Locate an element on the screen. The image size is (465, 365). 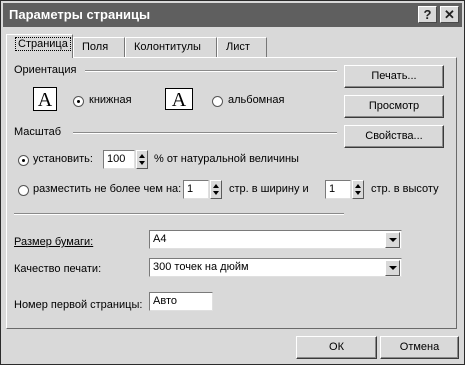
tab-page: Страница is located at coordinates (39, 46).